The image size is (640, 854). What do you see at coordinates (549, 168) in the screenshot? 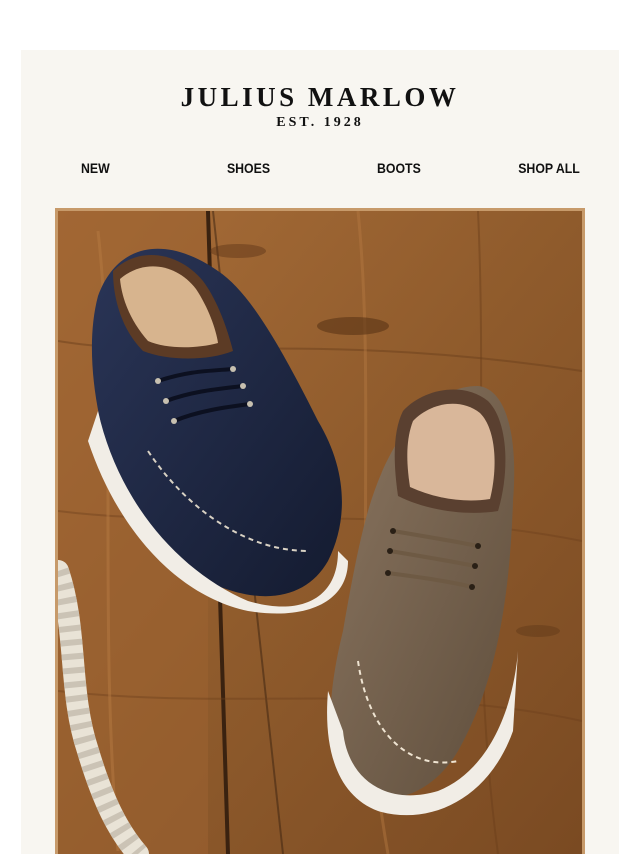
I see `nav-item-shop-all: SHOP ALL` at bounding box center [549, 168].